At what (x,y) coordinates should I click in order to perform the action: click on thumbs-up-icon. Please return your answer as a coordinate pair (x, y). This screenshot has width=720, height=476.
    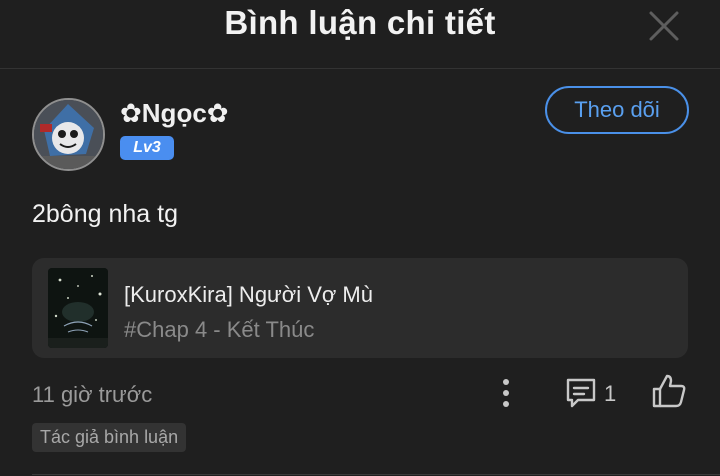
    Looking at the image, I should click on (669, 391).